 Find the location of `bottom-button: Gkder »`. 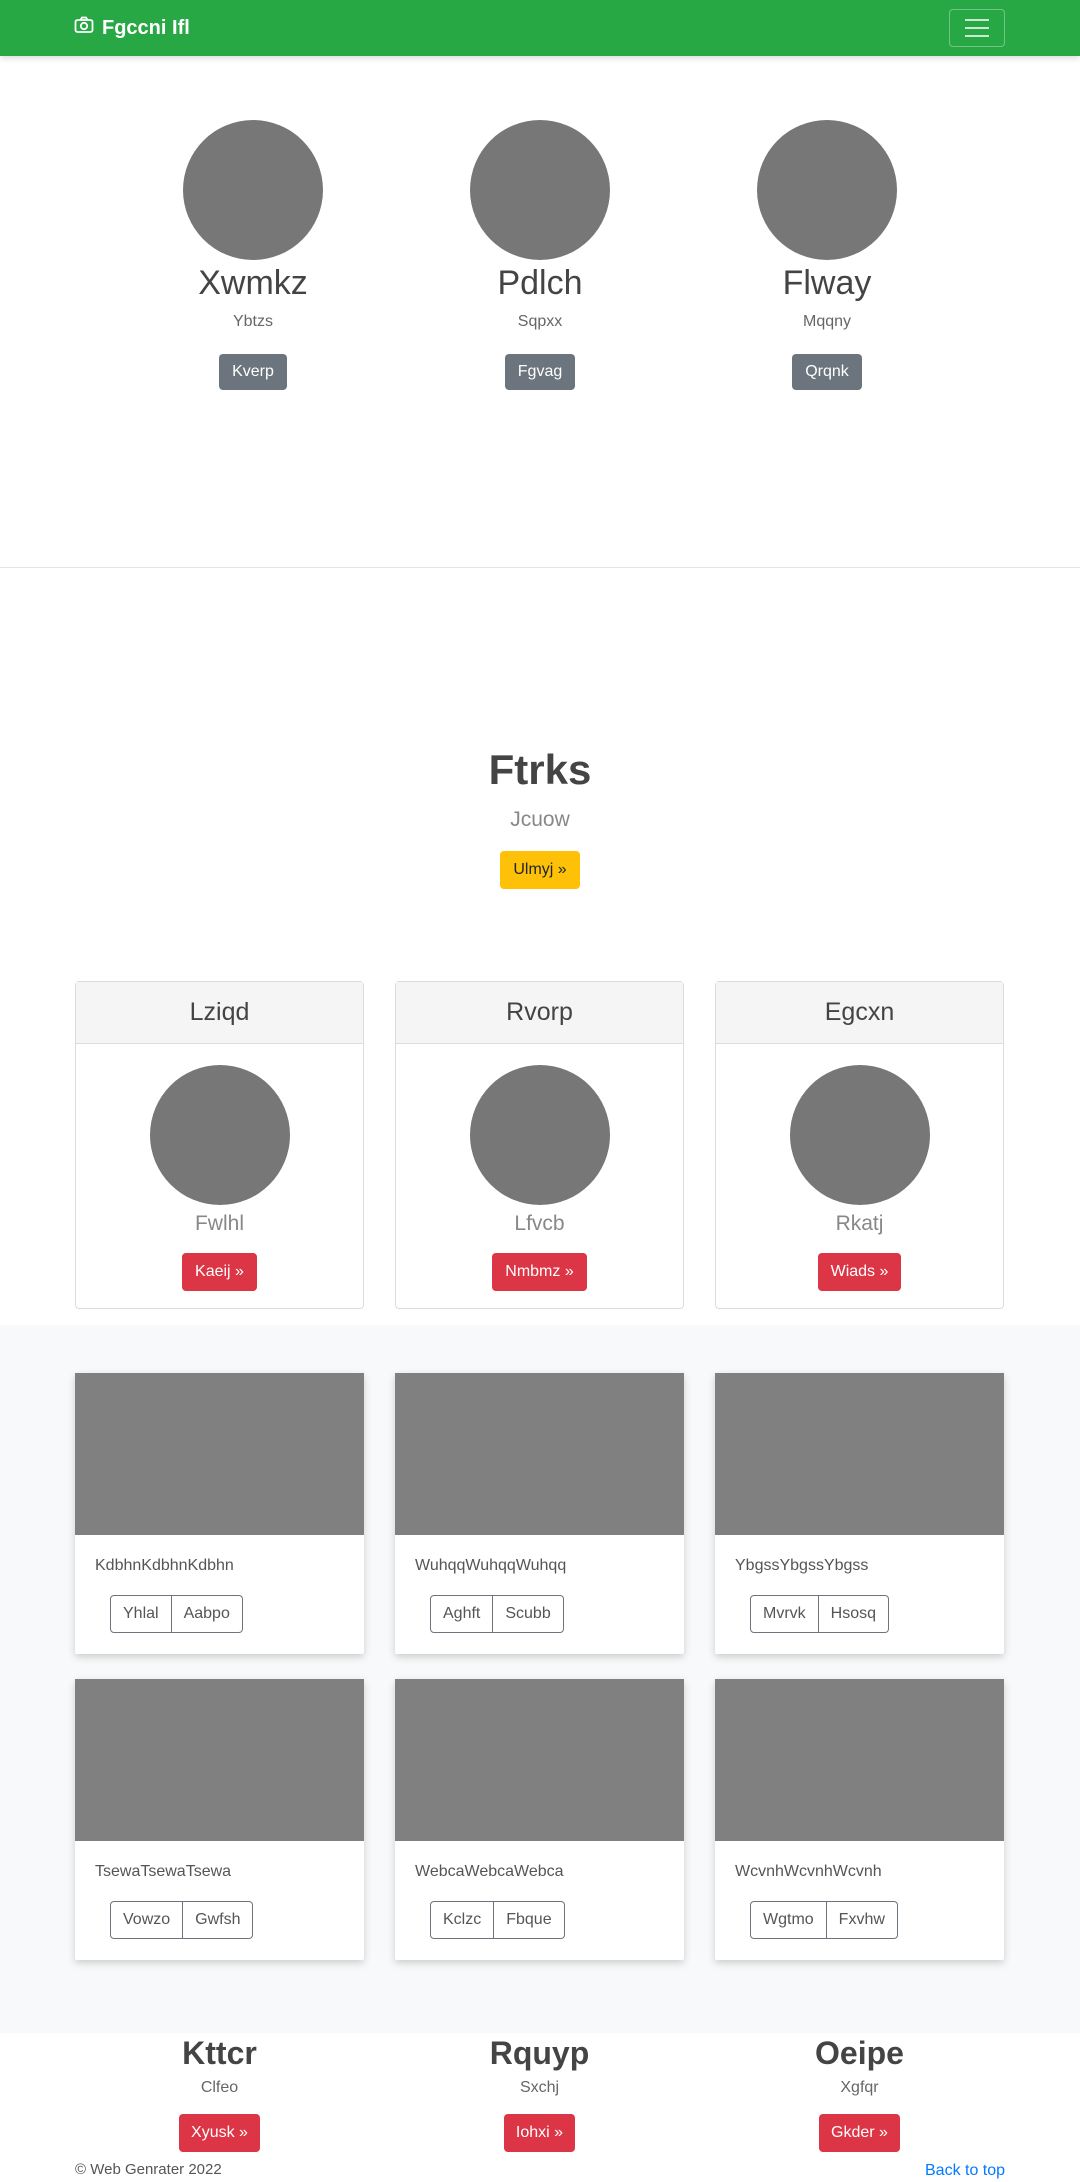

bottom-button: Gkder » is located at coordinates (859, 2133).